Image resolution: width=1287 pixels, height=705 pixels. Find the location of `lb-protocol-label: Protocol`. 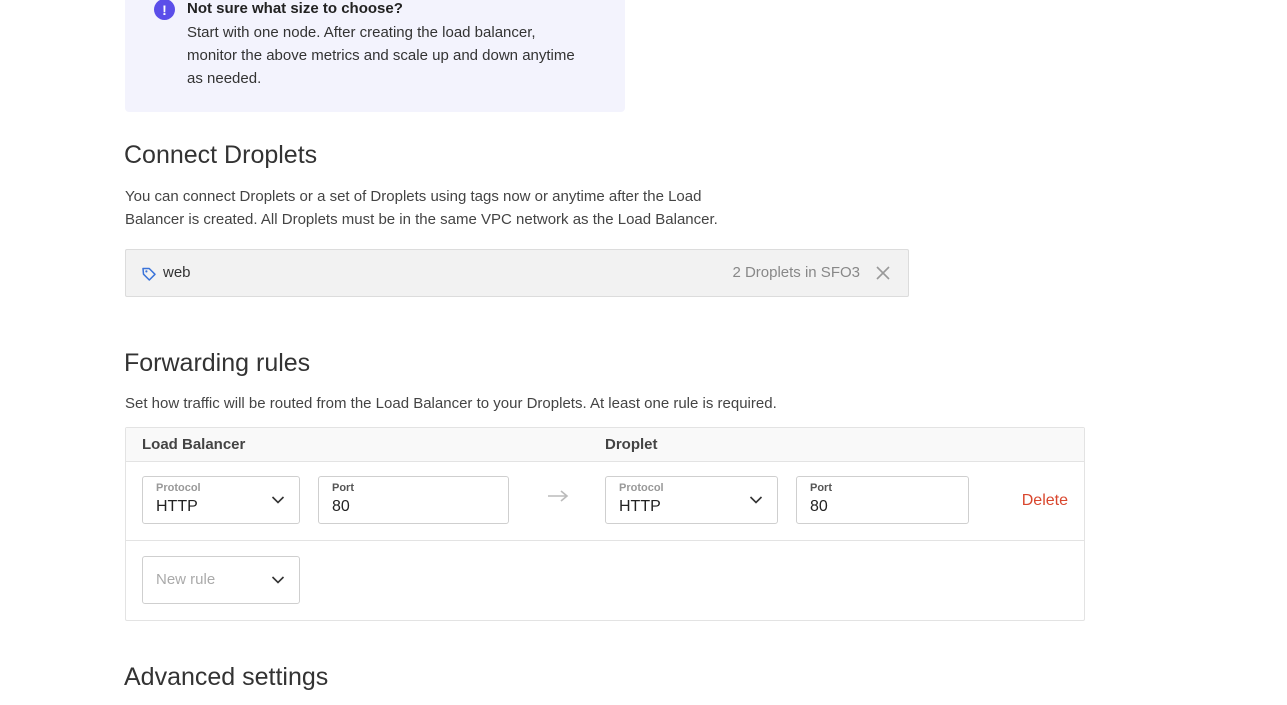

lb-protocol-label: Protocol is located at coordinates (178, 488).